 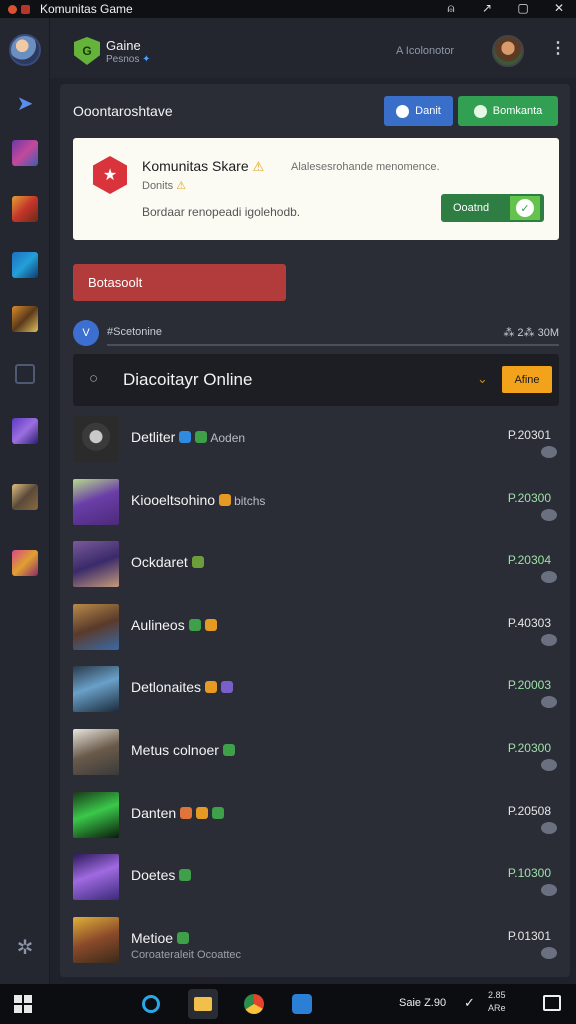 What do you see at coordinates (471, 208) in the screenshot?
I see `share-confirm-label: Ooatnd` at bounding box center [471, 208].